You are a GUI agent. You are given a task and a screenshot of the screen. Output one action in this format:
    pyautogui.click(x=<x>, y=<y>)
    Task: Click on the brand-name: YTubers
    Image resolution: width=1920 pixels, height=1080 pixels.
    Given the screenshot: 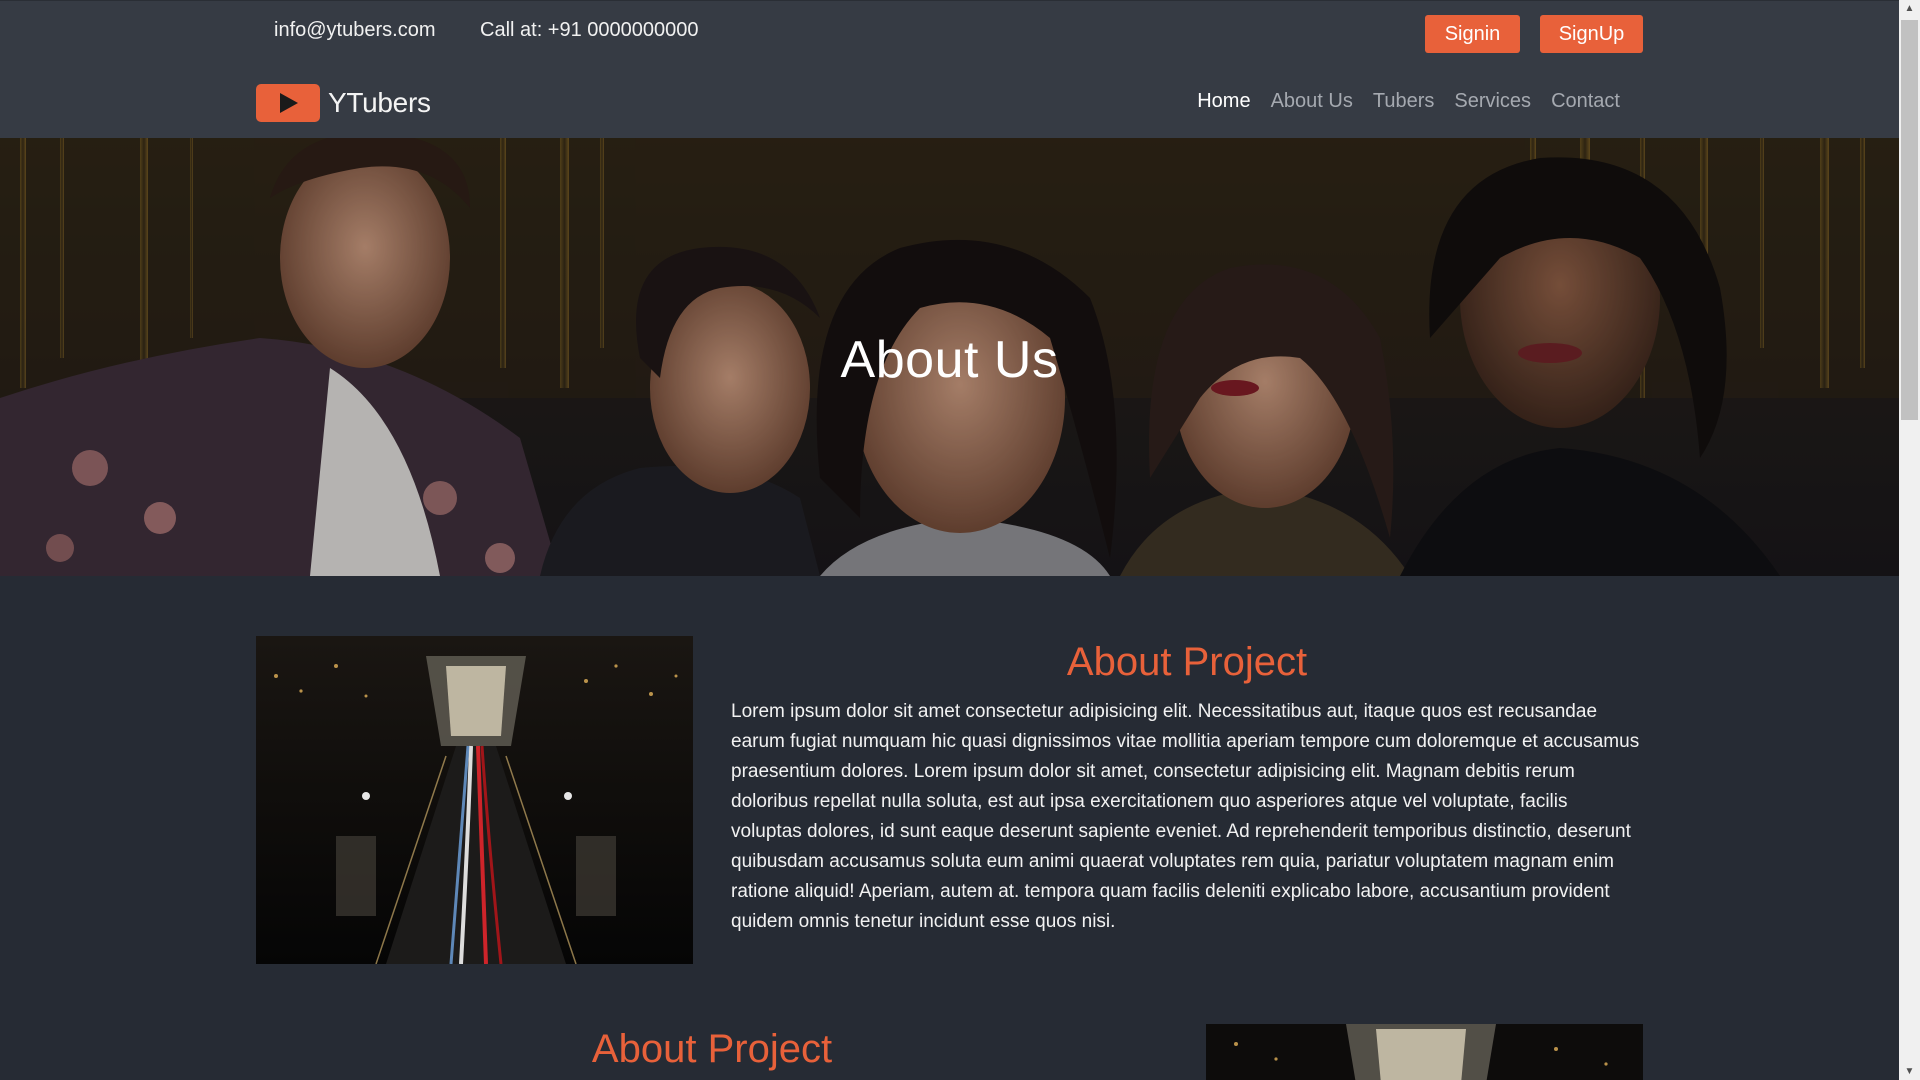 What is the action you would take?
    pyautogui.click(x=379, y=102)
    